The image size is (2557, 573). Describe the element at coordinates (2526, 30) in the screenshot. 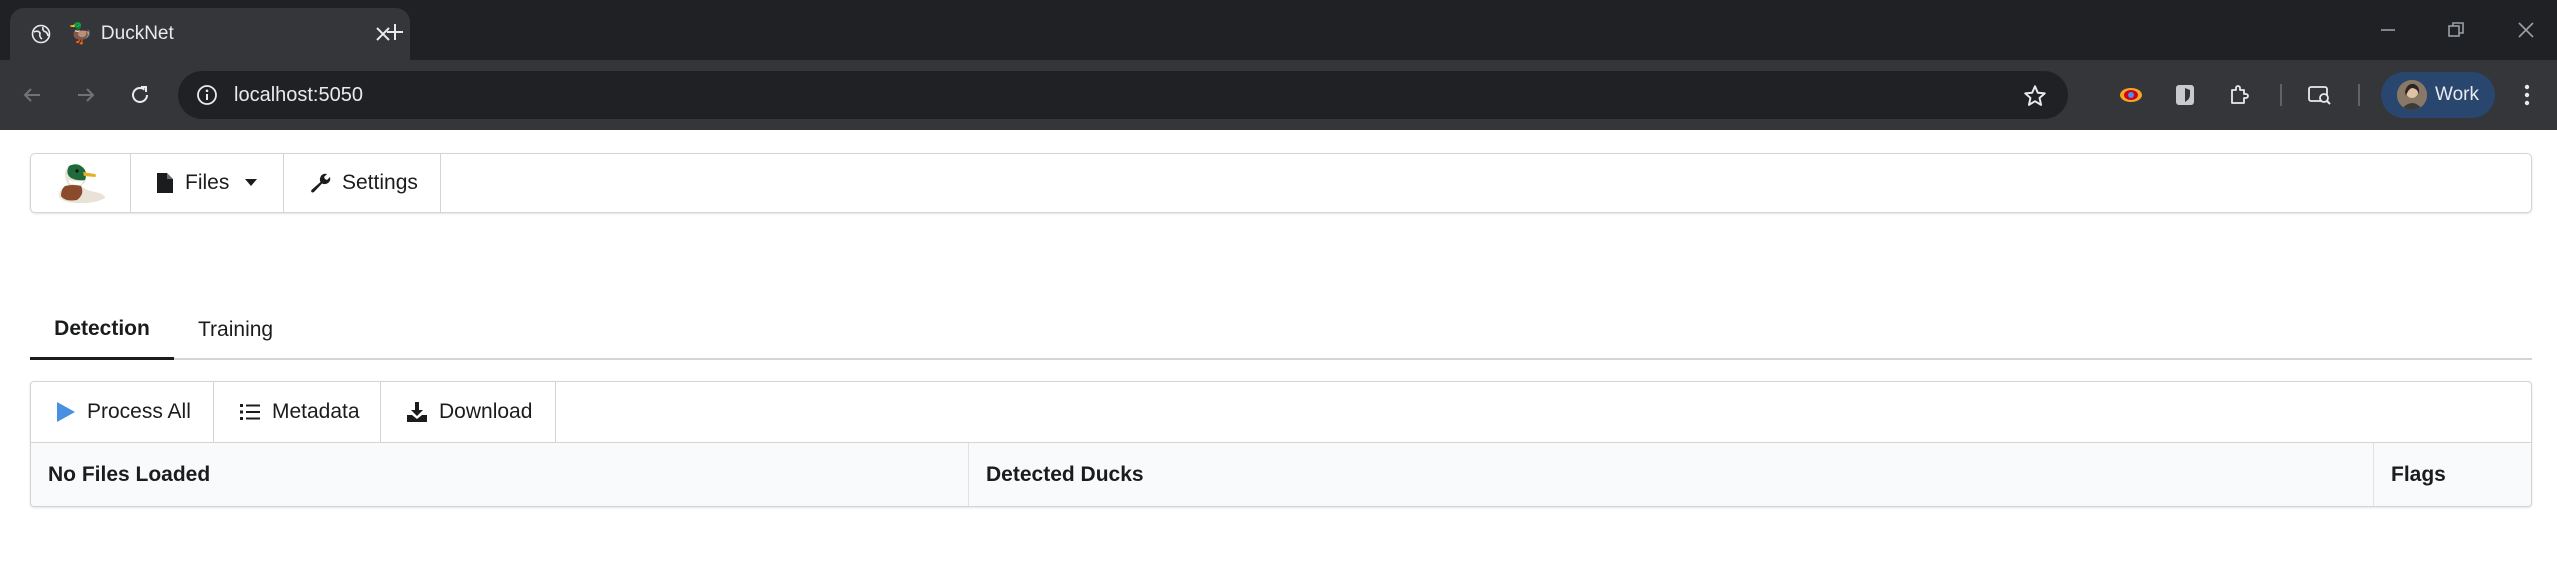

I see `close-window-icon` at that location.